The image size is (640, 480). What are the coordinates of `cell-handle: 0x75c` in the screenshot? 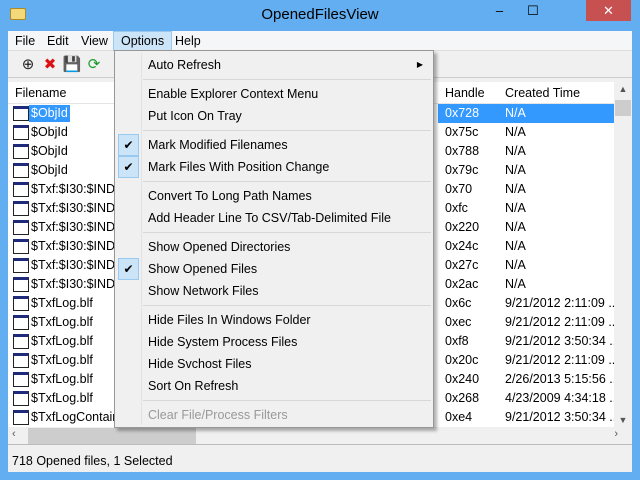 It's located at (462, 132).